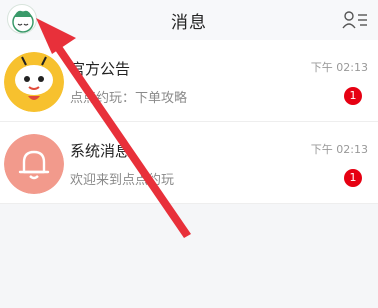 The image size is (378, 308). Describe the element at coordinates (34, 164) in the screenshot. I see `bell-icon` at that location.